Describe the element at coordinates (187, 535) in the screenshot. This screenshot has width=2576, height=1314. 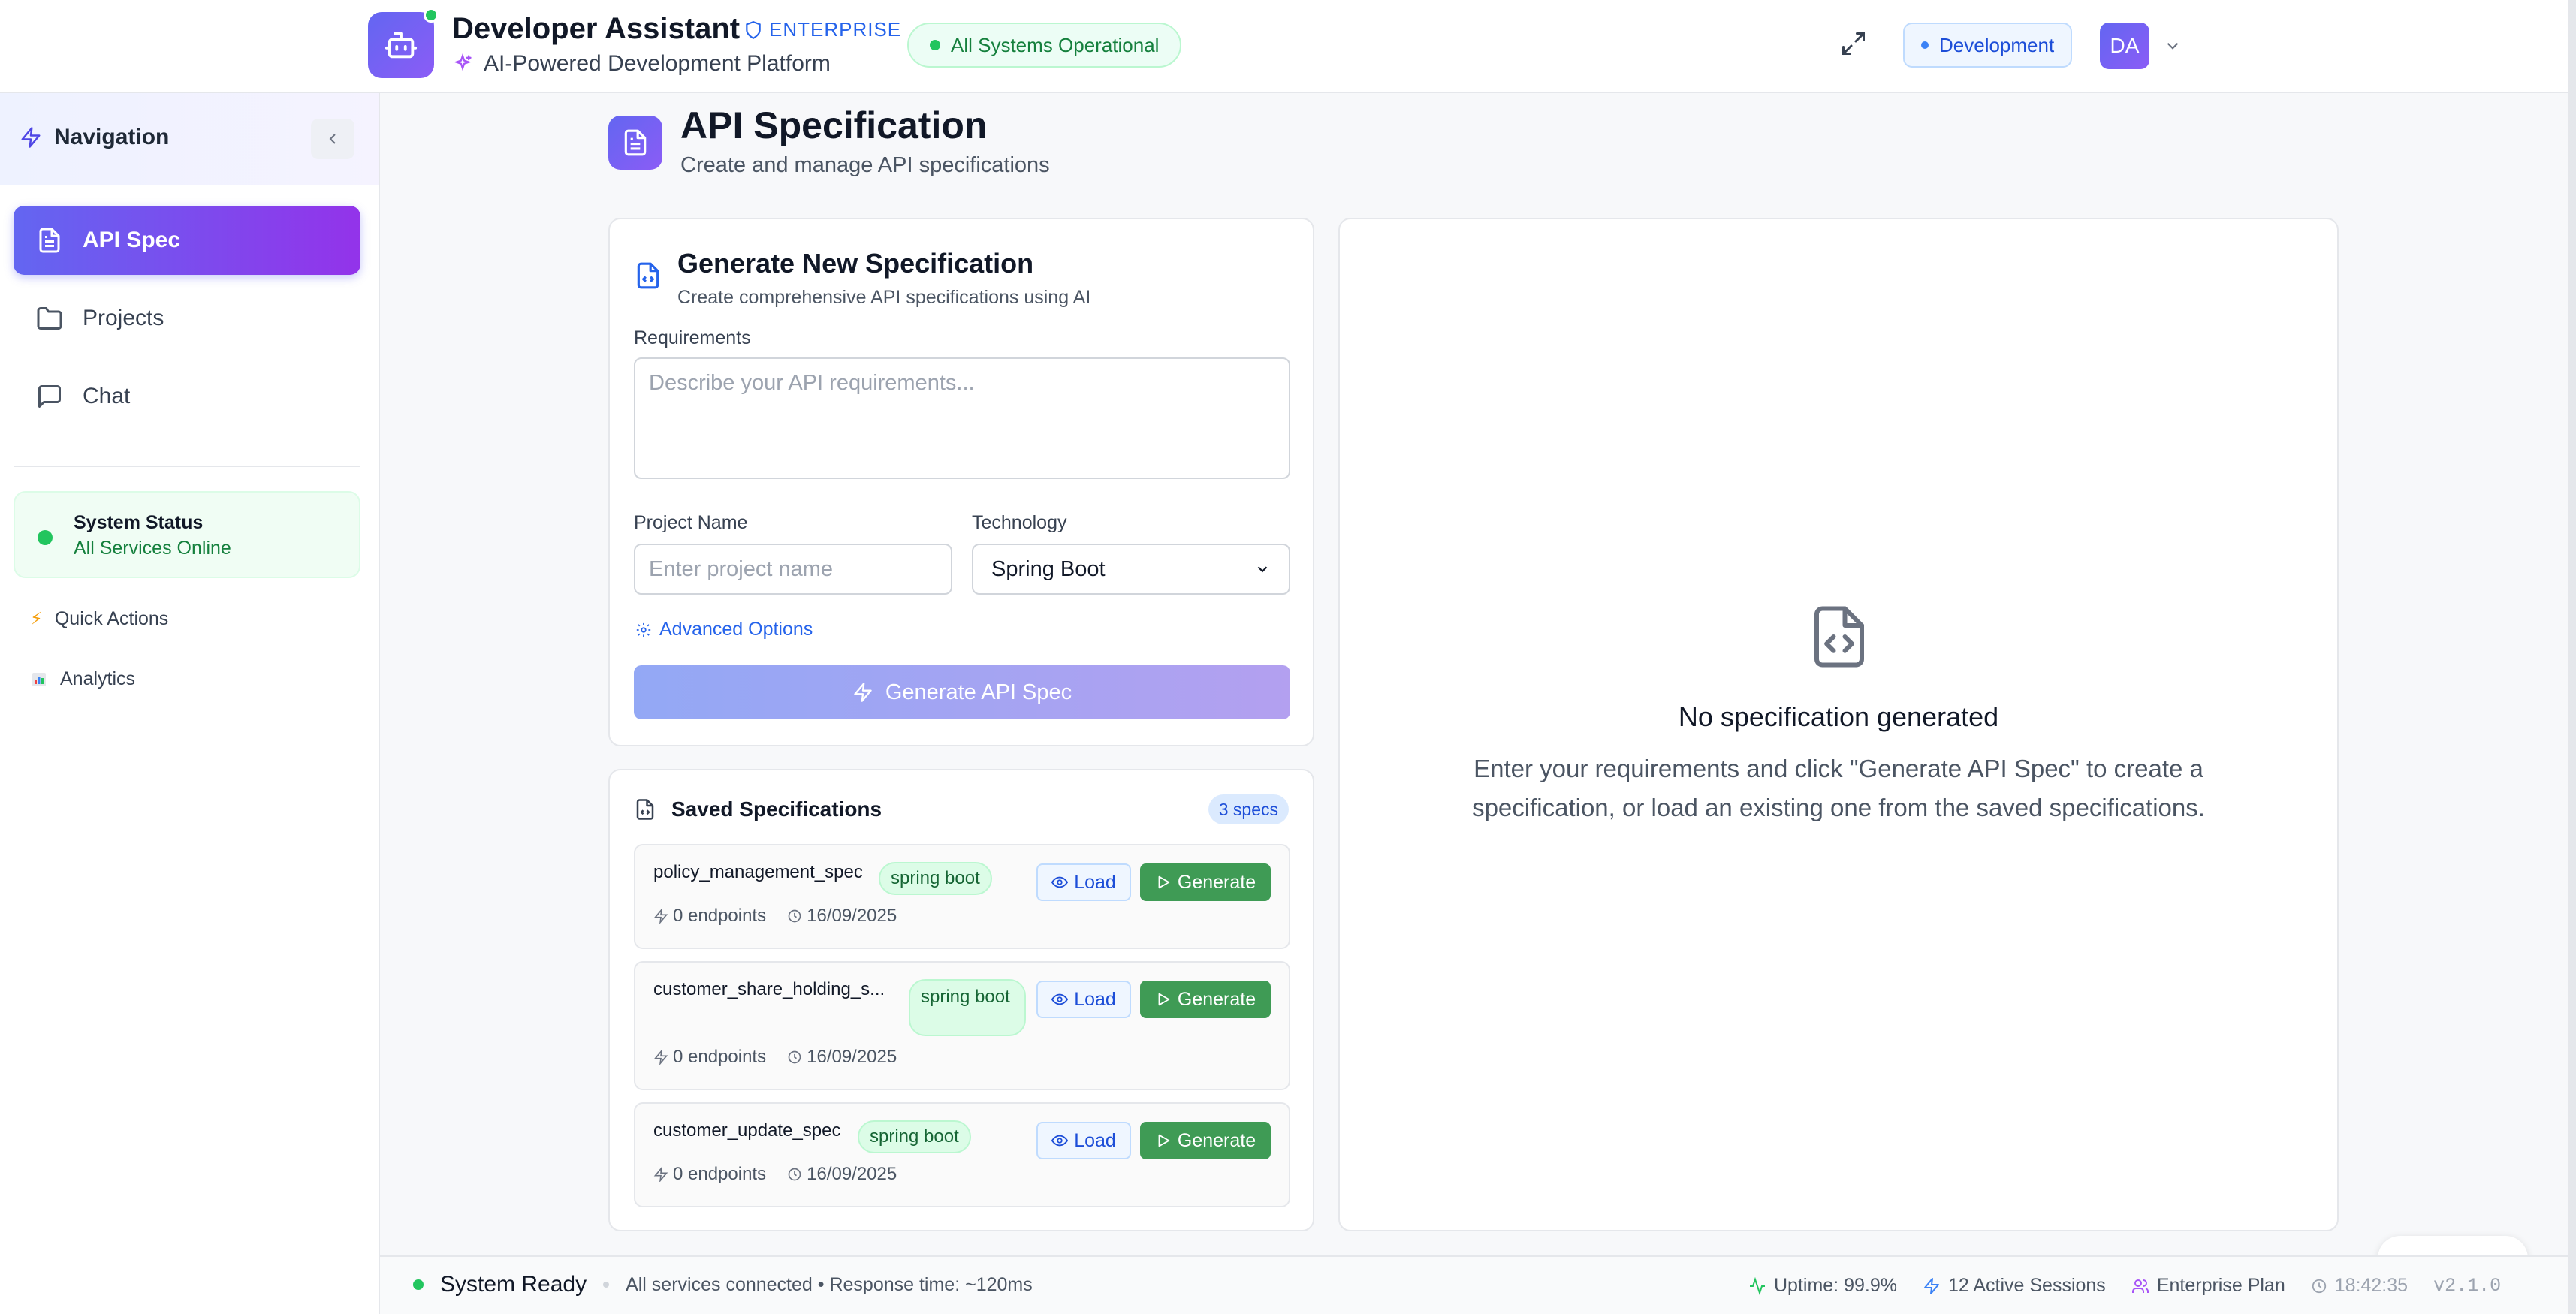
I see `system-status-card: System Status All Services Online` at that location.